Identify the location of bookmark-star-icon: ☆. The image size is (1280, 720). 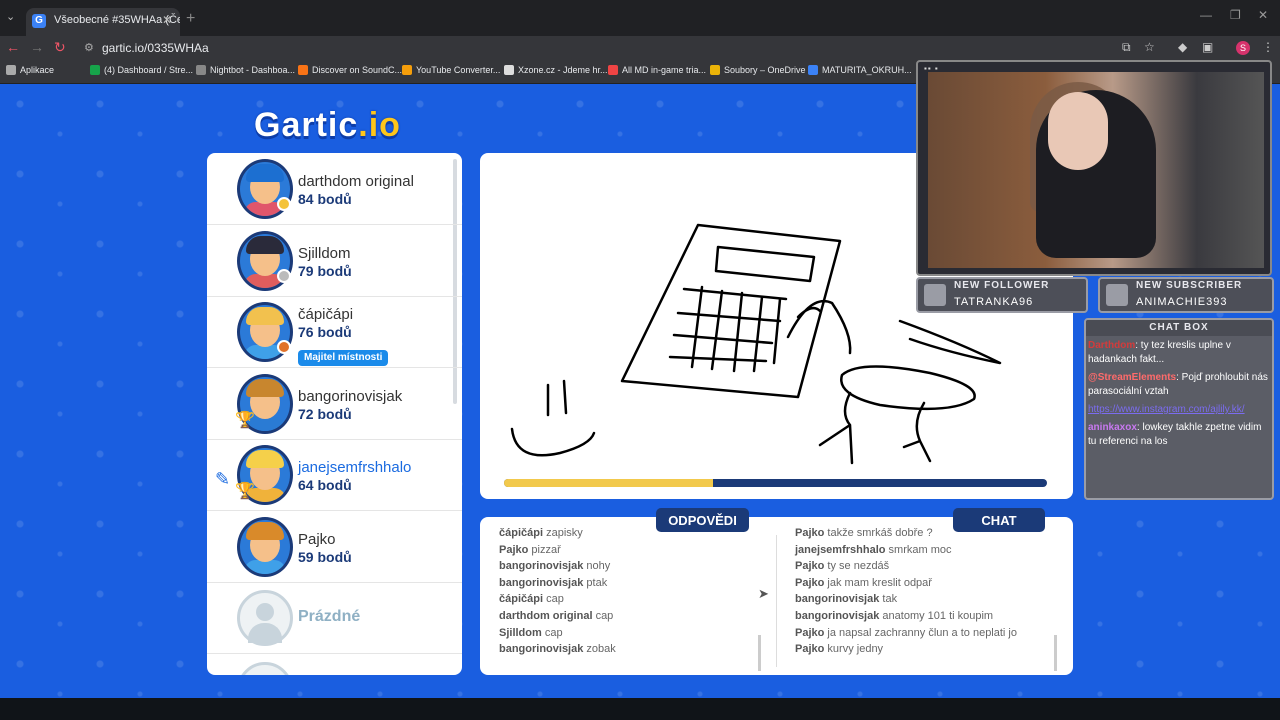
(1149, 47).